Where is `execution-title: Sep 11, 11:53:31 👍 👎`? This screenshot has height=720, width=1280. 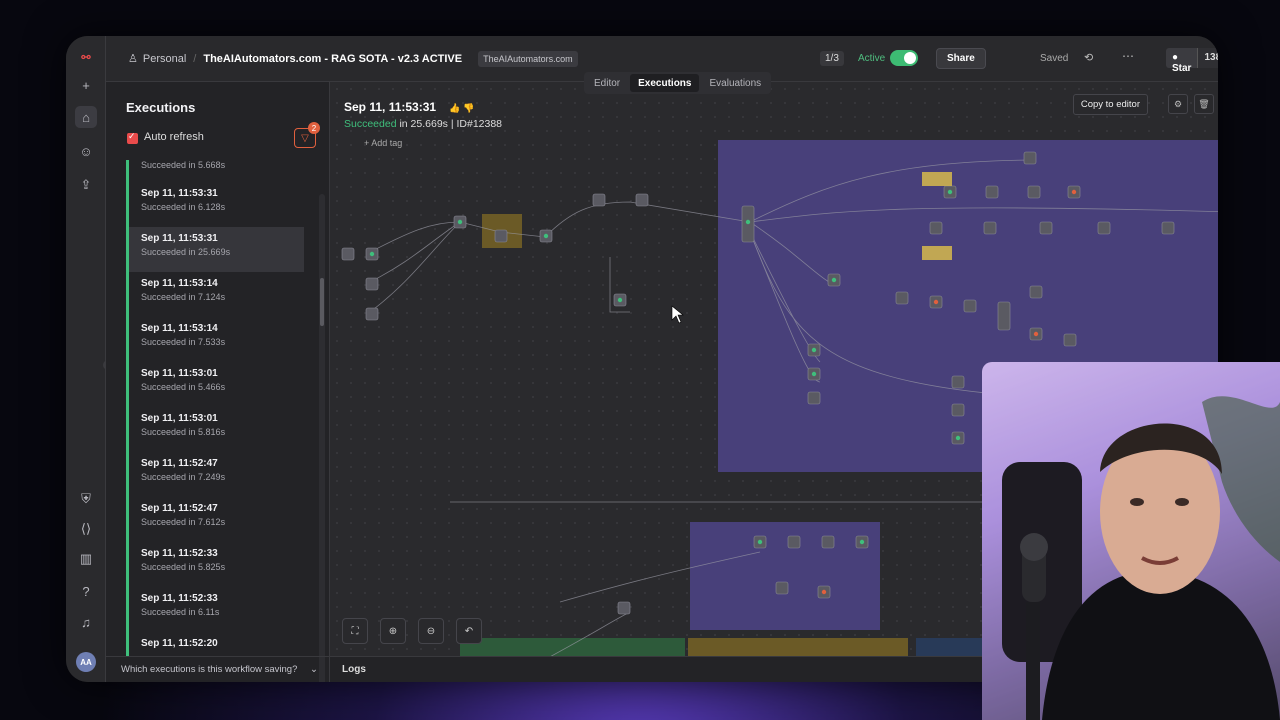
execution-title: Sep 11, 11:53:31 👍 👎 is located at coordinates (409, 107).